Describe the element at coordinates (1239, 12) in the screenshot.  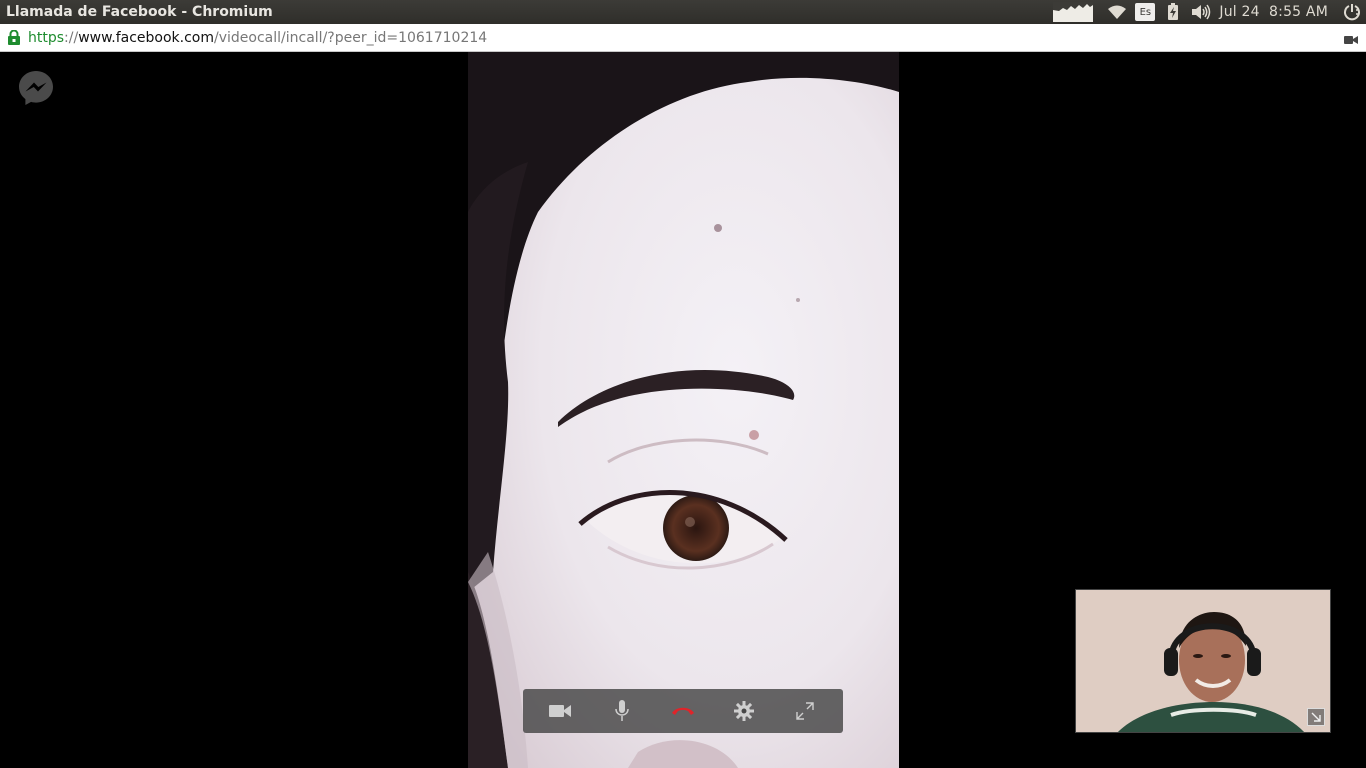
I see `clock-date: Jul 24` at that location.